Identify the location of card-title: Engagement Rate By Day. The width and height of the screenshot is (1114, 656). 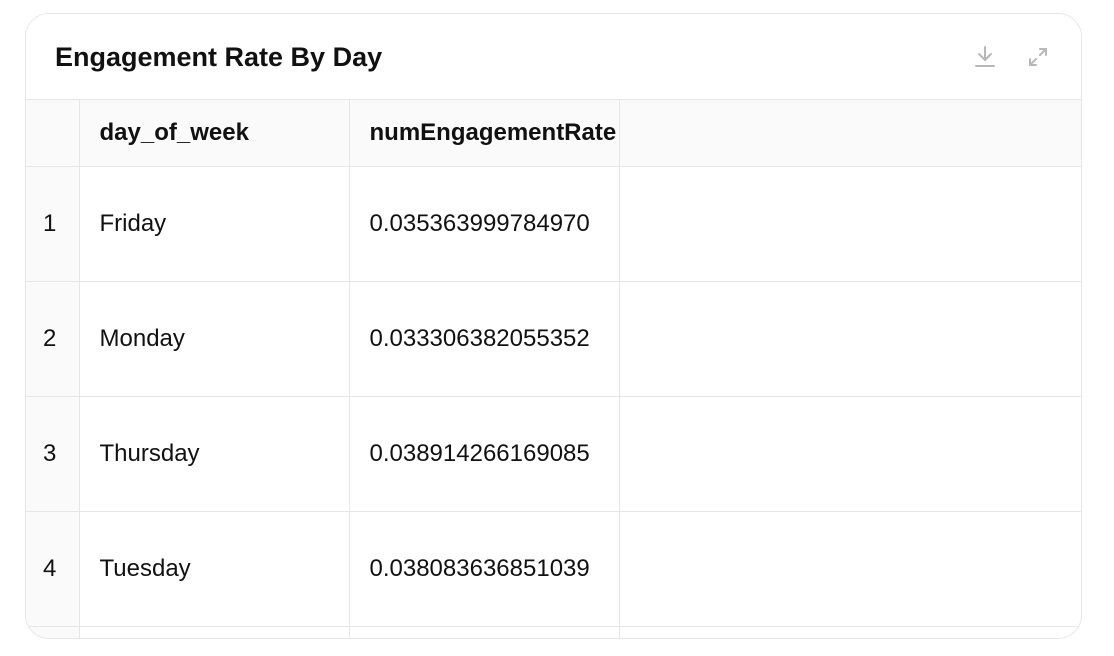
(219, 57).